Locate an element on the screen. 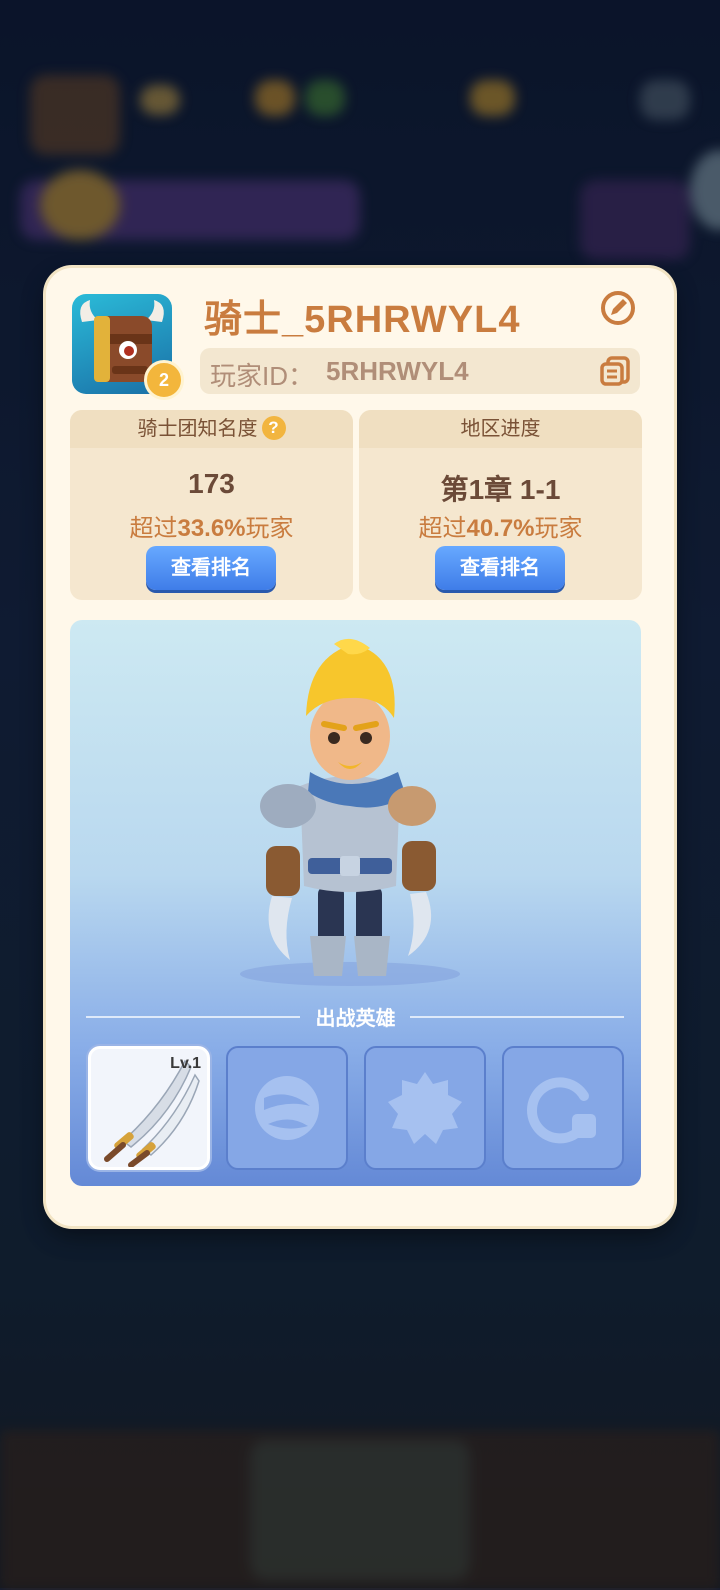 The width and height of the screenshot is (720, 1590). knight-hero-model is located at coordinates (350, 811).